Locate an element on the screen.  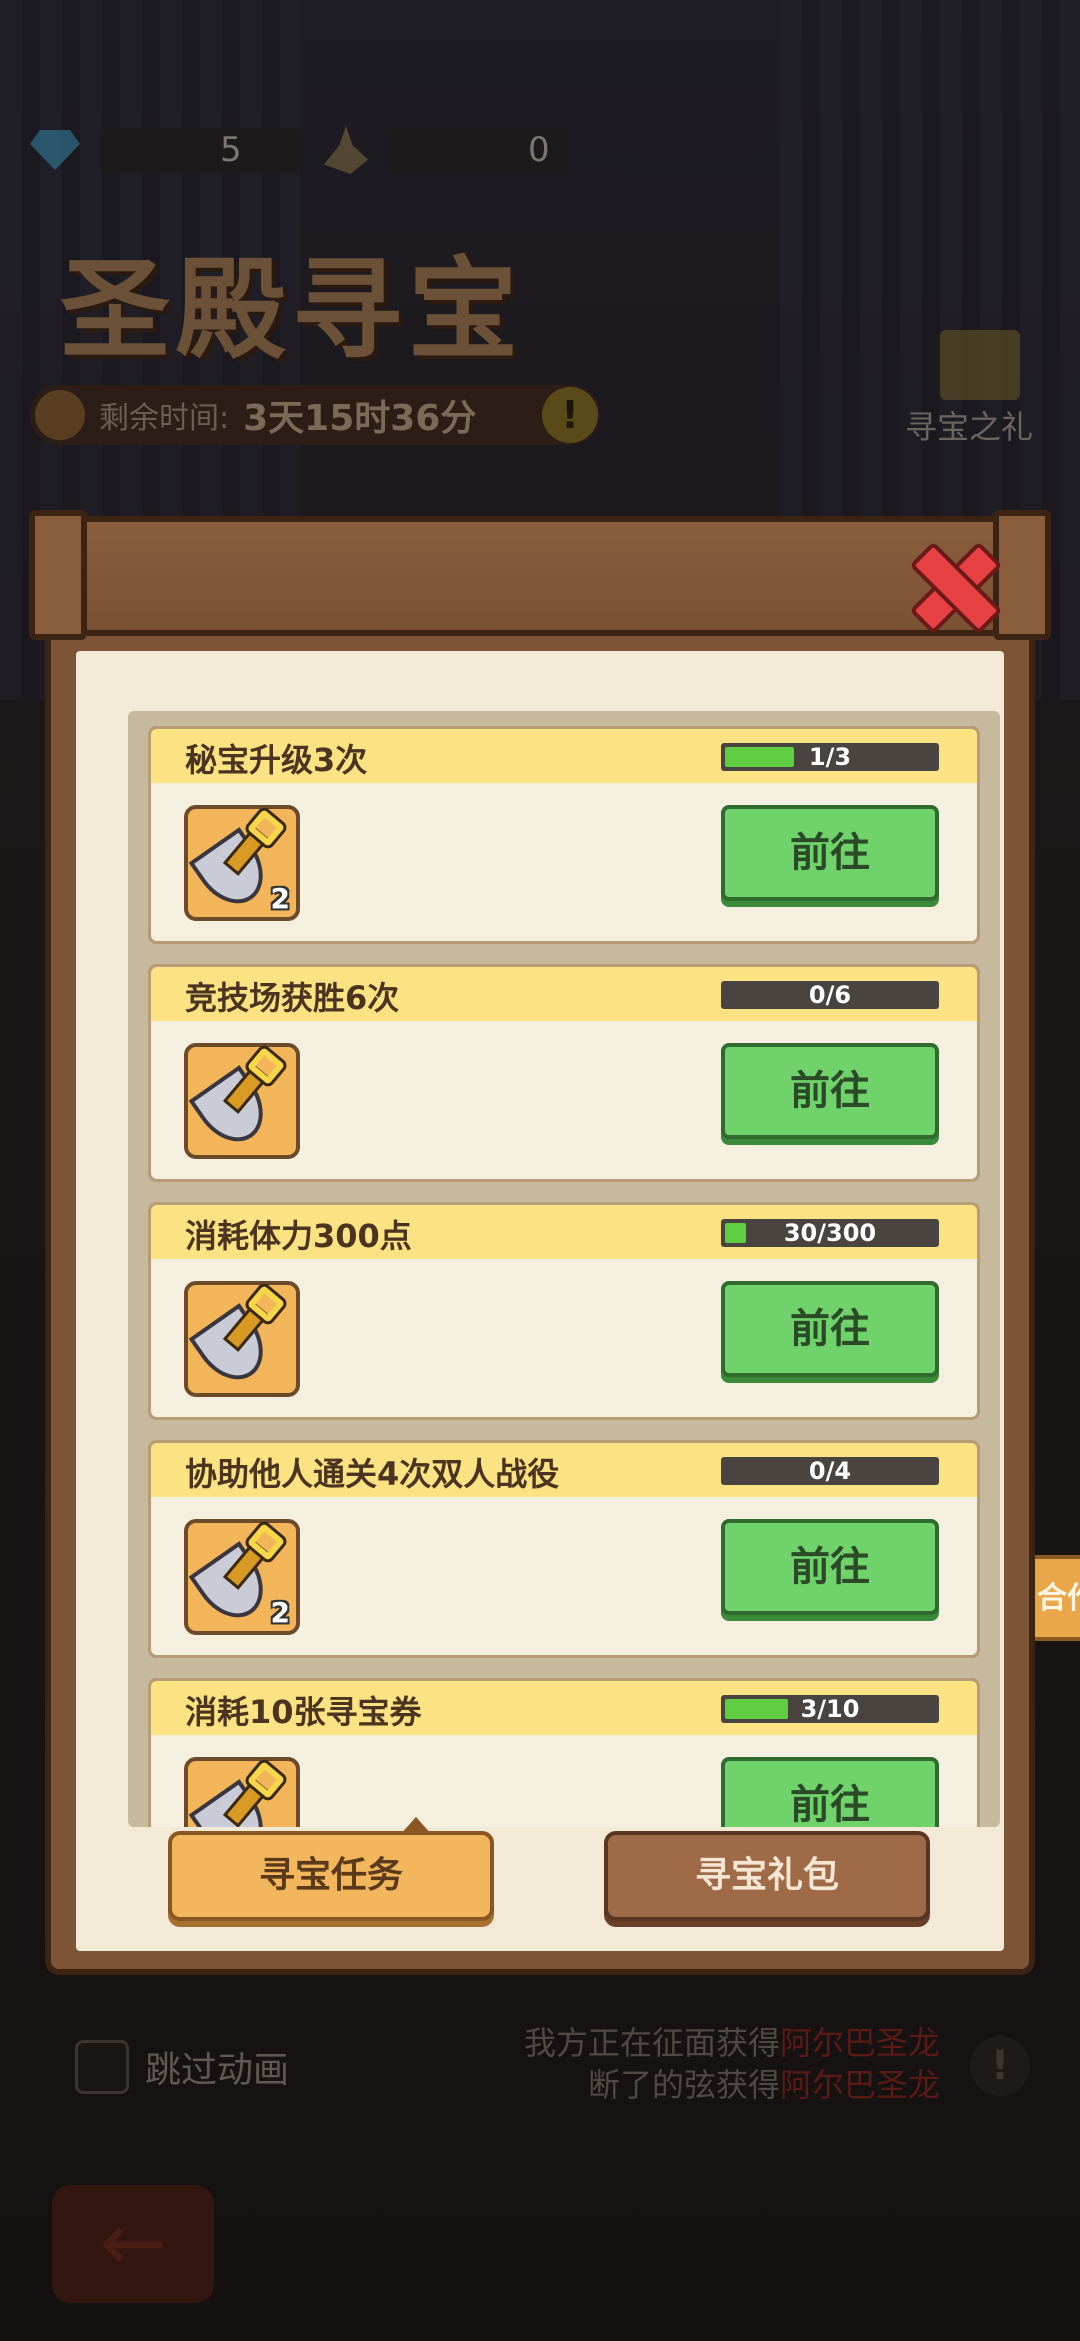
tab-label: 寻宝任务 is located at coordinates (330, 1875).